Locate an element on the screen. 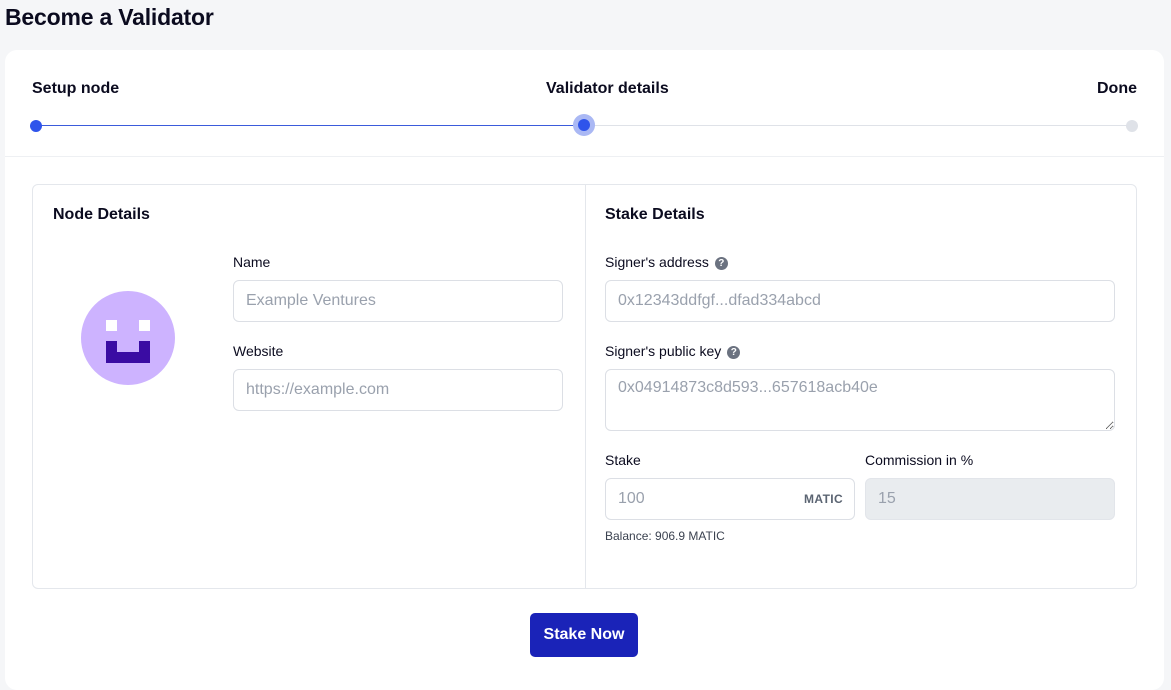  commission-label: Commission in % is located at coordinates (919, 460).